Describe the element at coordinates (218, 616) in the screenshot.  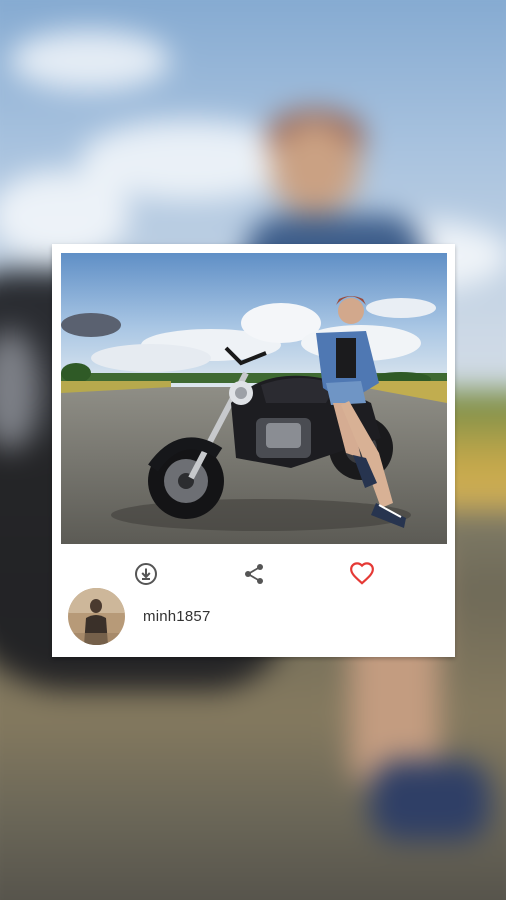
I see `post-author: minh1857` at that location.